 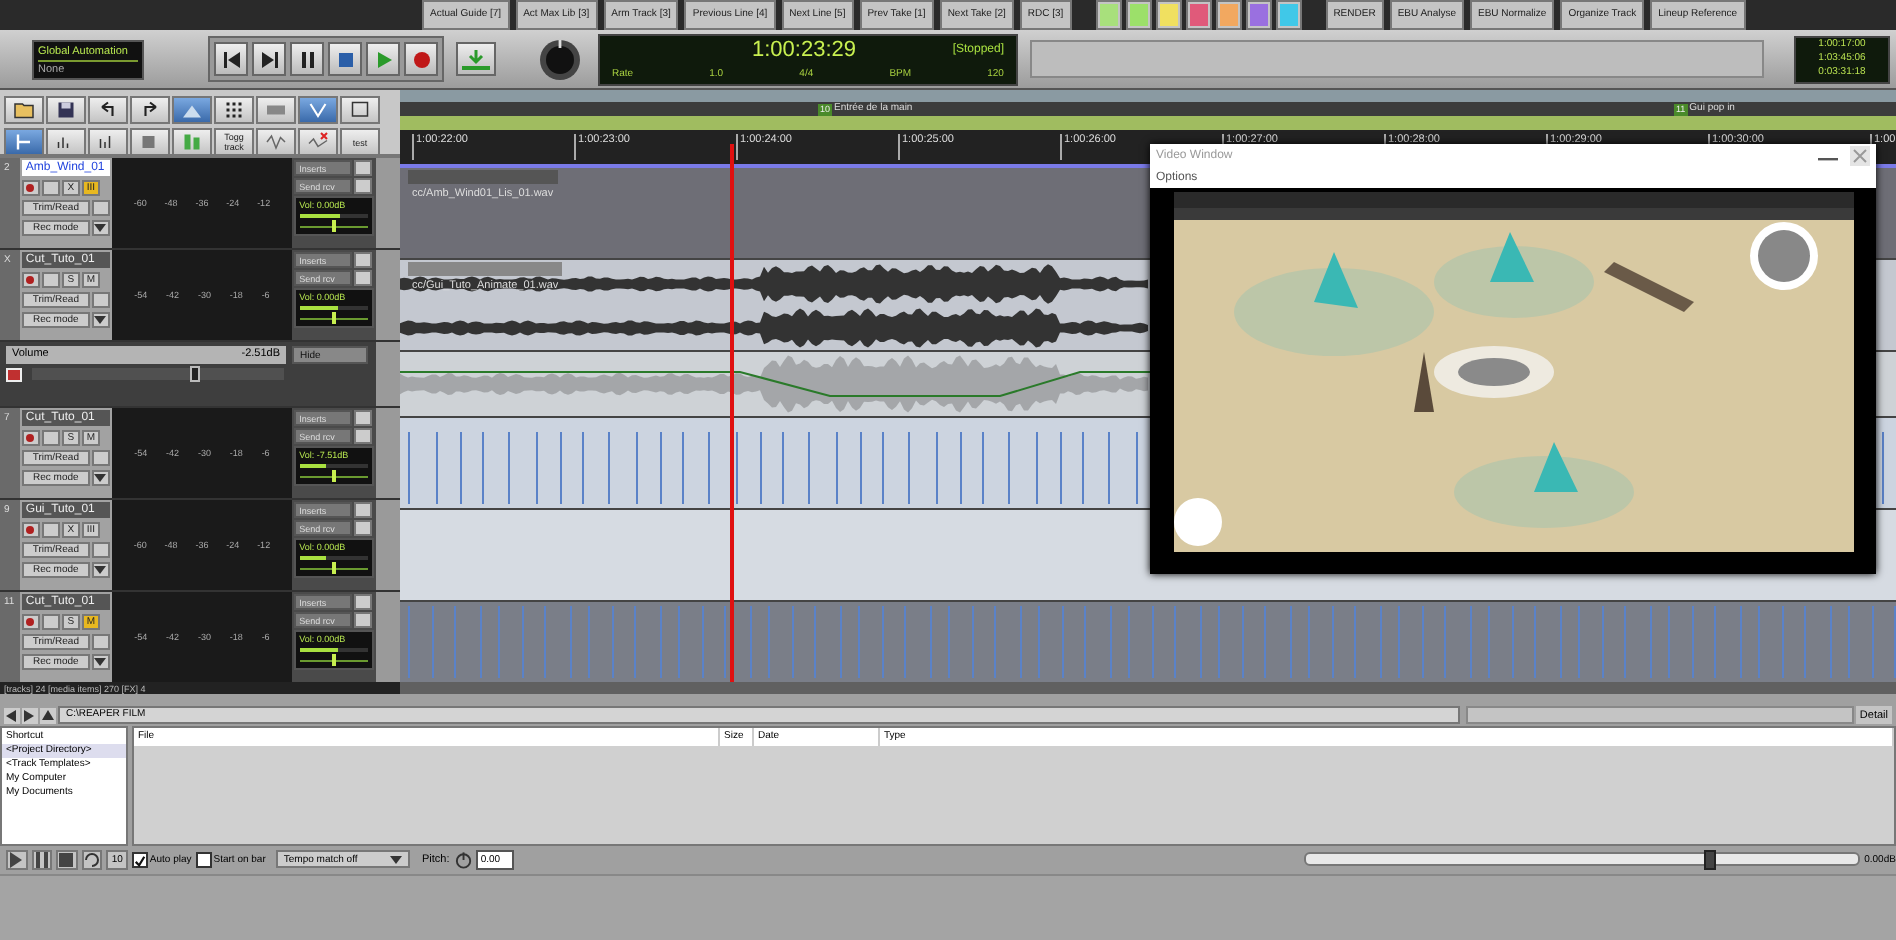 I want to click on save-icon, so click(x=66, y=110).